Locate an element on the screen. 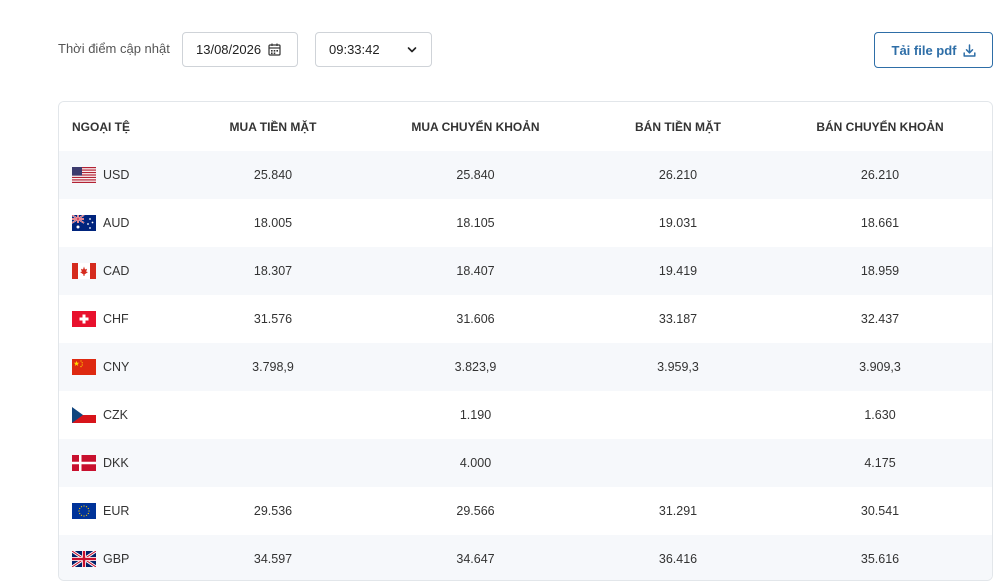 This screenshot has height=581, width=996. cn-flag-icon is located at coordinates (84, 367).